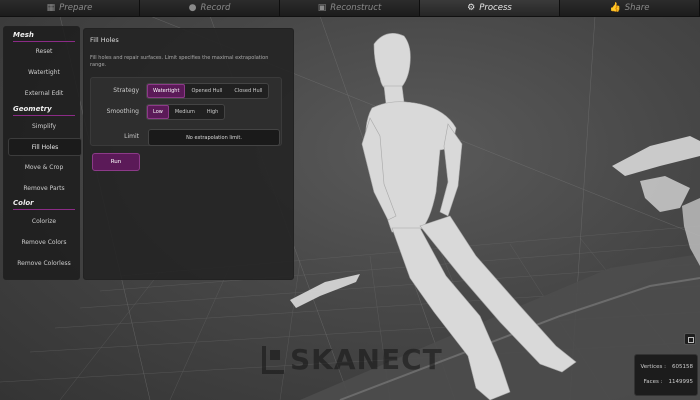  I want to click on smoothing-selector: Low Medium High, so click(186, 112).